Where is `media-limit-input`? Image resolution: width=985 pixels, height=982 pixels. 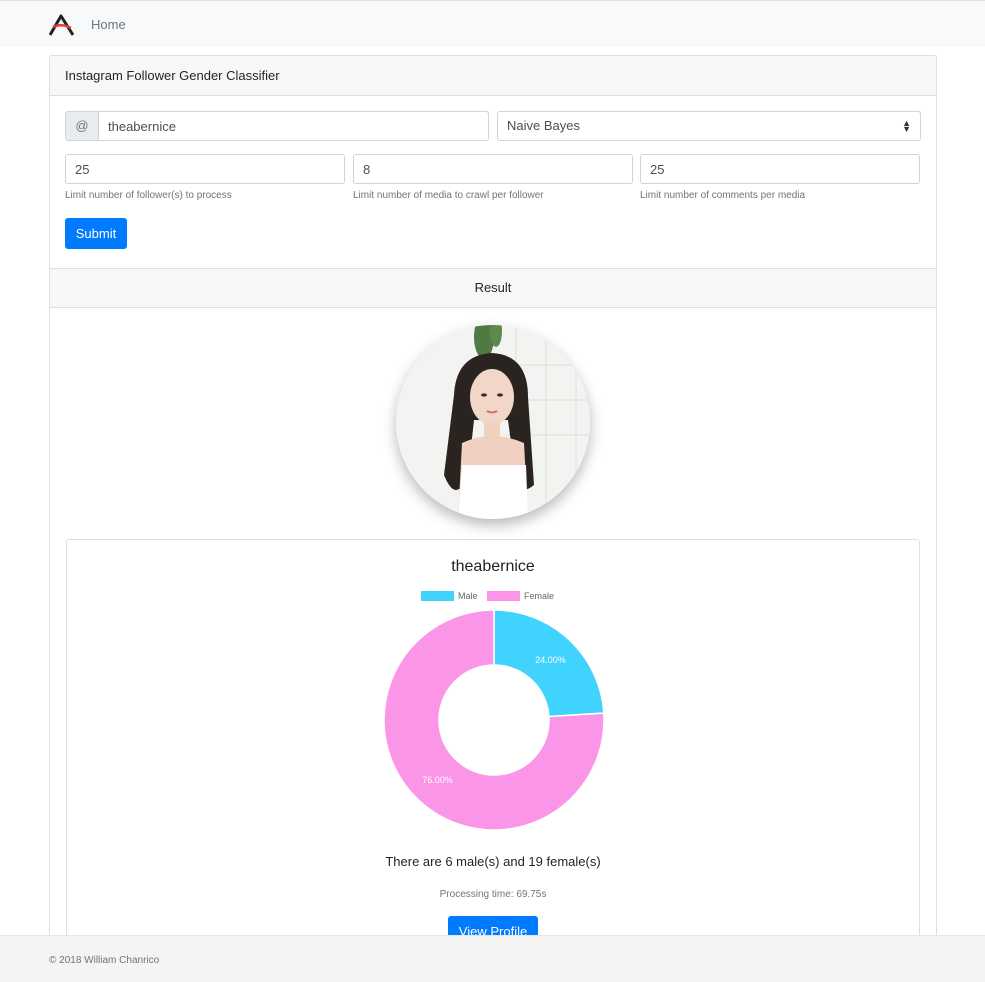
media-limit-input is located at coordinates (493, 169).